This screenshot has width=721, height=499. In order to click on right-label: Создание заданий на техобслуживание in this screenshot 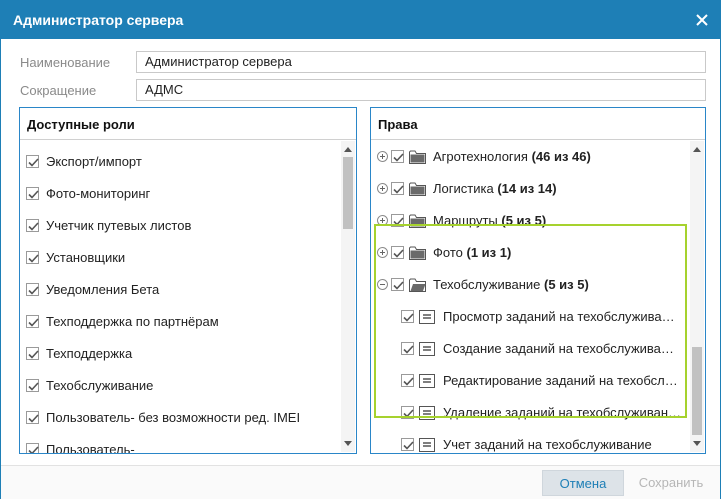, I will do `click(562, 348)`.